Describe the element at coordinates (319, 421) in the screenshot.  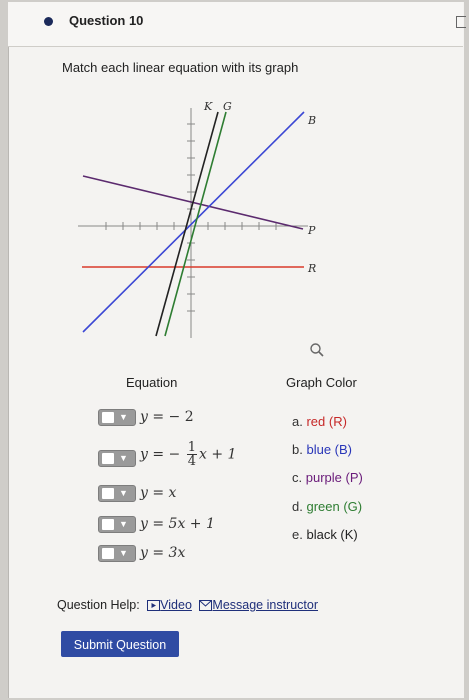
I see `option-a: a. red (R)` at that location.